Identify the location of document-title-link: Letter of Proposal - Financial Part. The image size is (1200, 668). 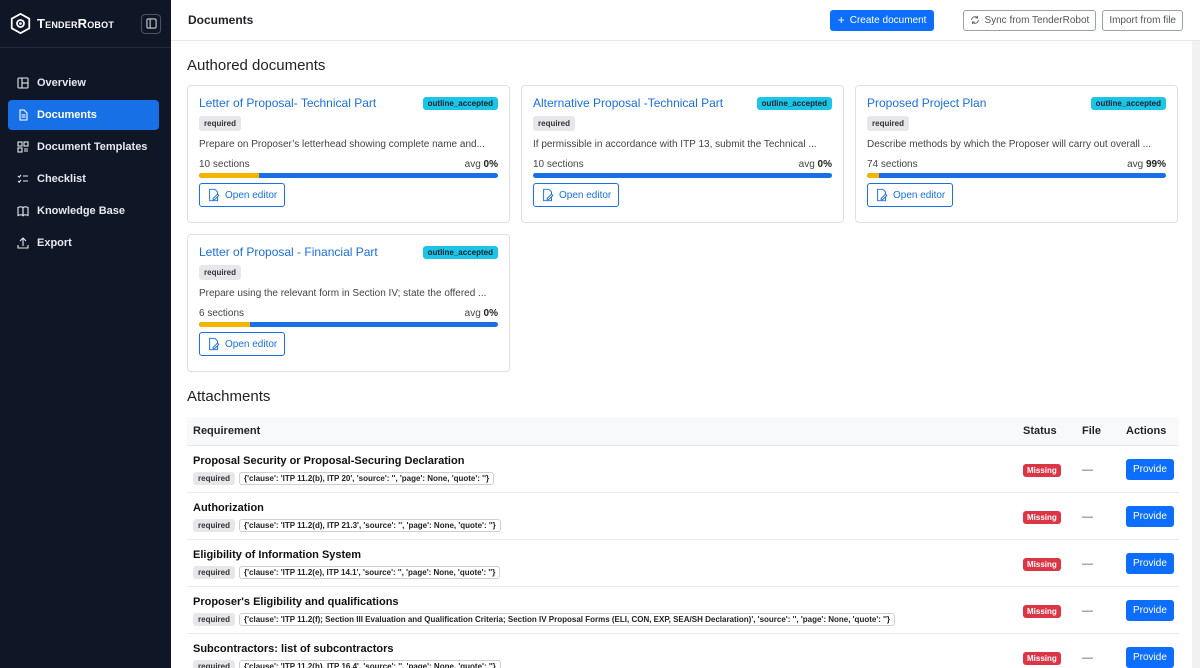
(288, 252).